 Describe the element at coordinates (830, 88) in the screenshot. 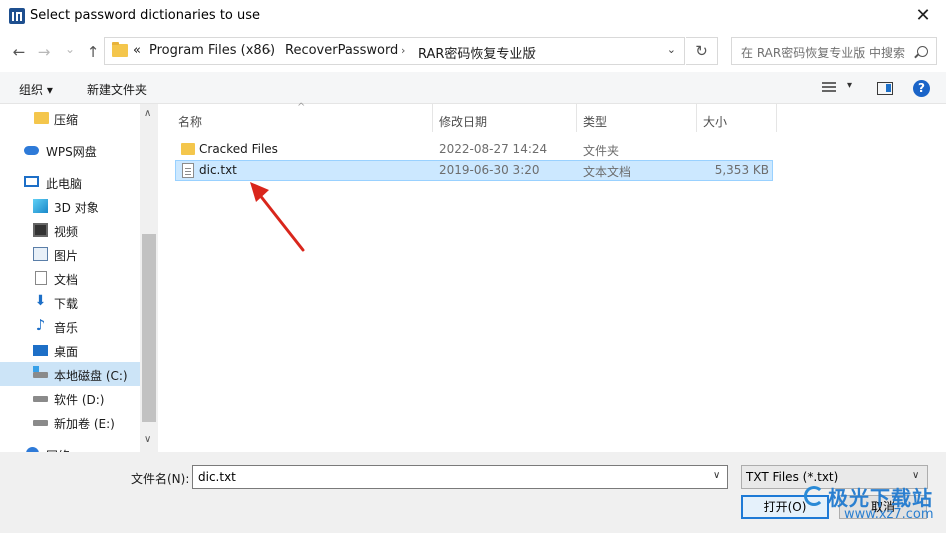

I see `view-options-icon` at that location.